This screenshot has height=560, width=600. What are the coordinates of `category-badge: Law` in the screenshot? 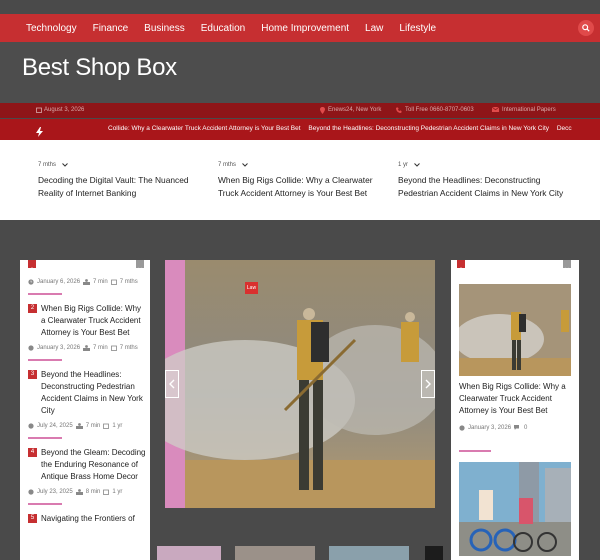 It's located at (251, 288).